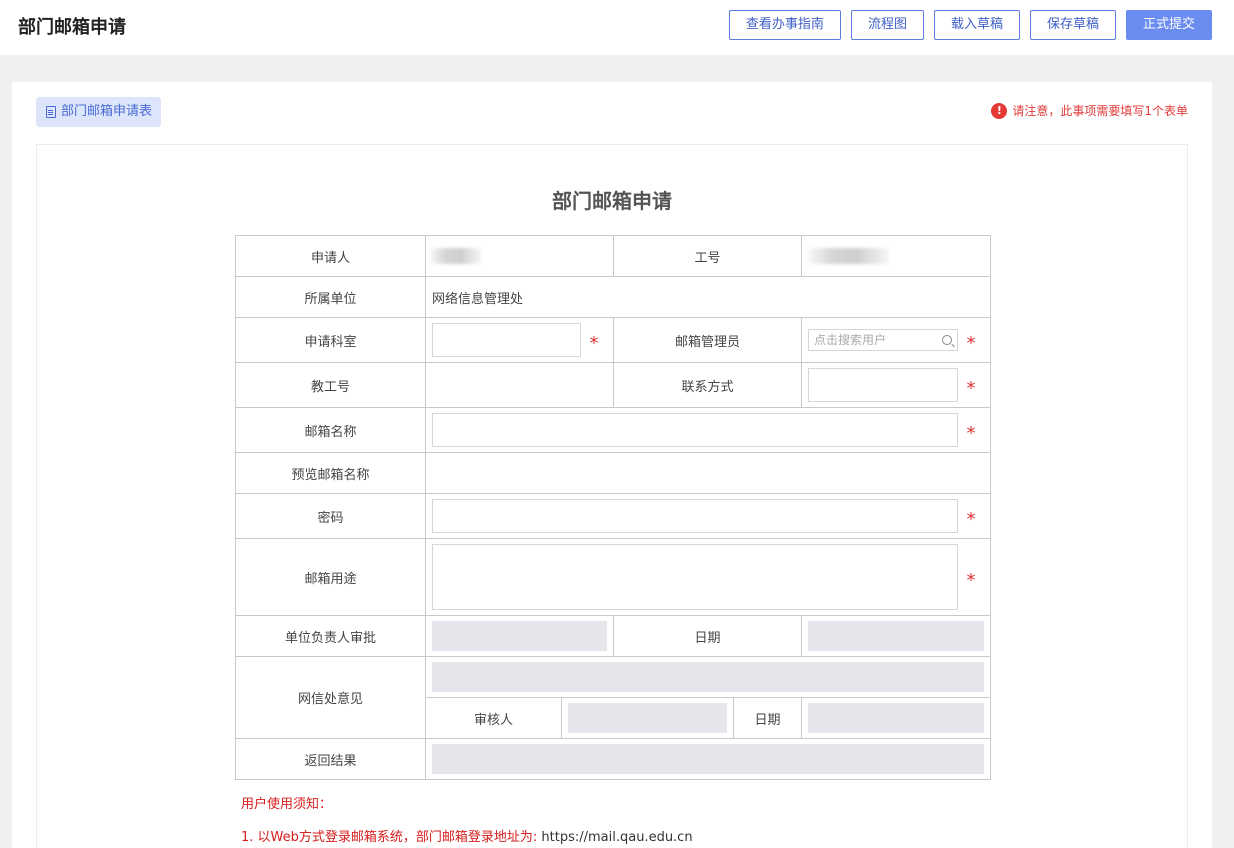  What do you see at coordinates (330, 697) in the screenshot?
I see `label-network-office-opinion: 网信处意见` at bounding box center [330, 697].